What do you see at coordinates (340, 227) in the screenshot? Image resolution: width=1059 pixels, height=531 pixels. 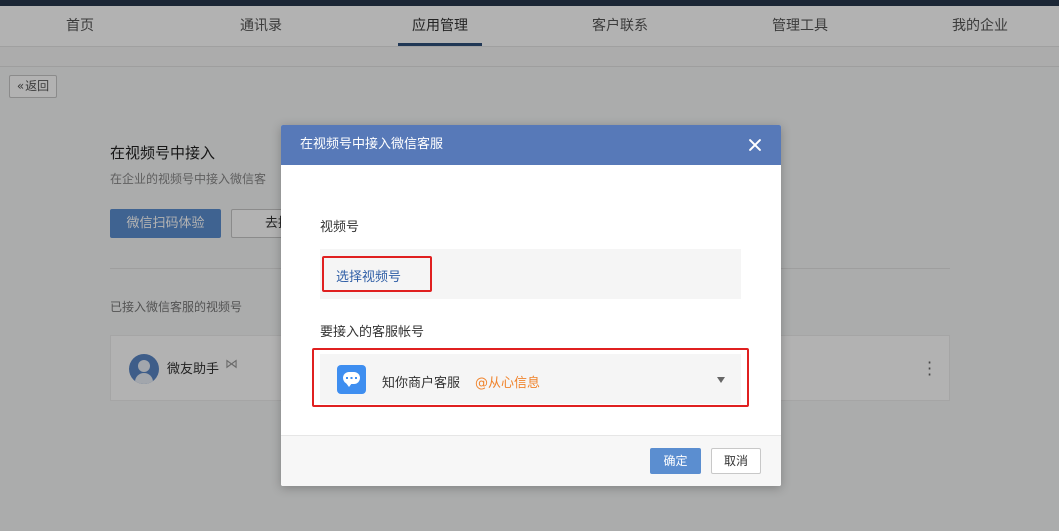 I see `channel-field-label: 视频号` at bounding box center [340, 227].